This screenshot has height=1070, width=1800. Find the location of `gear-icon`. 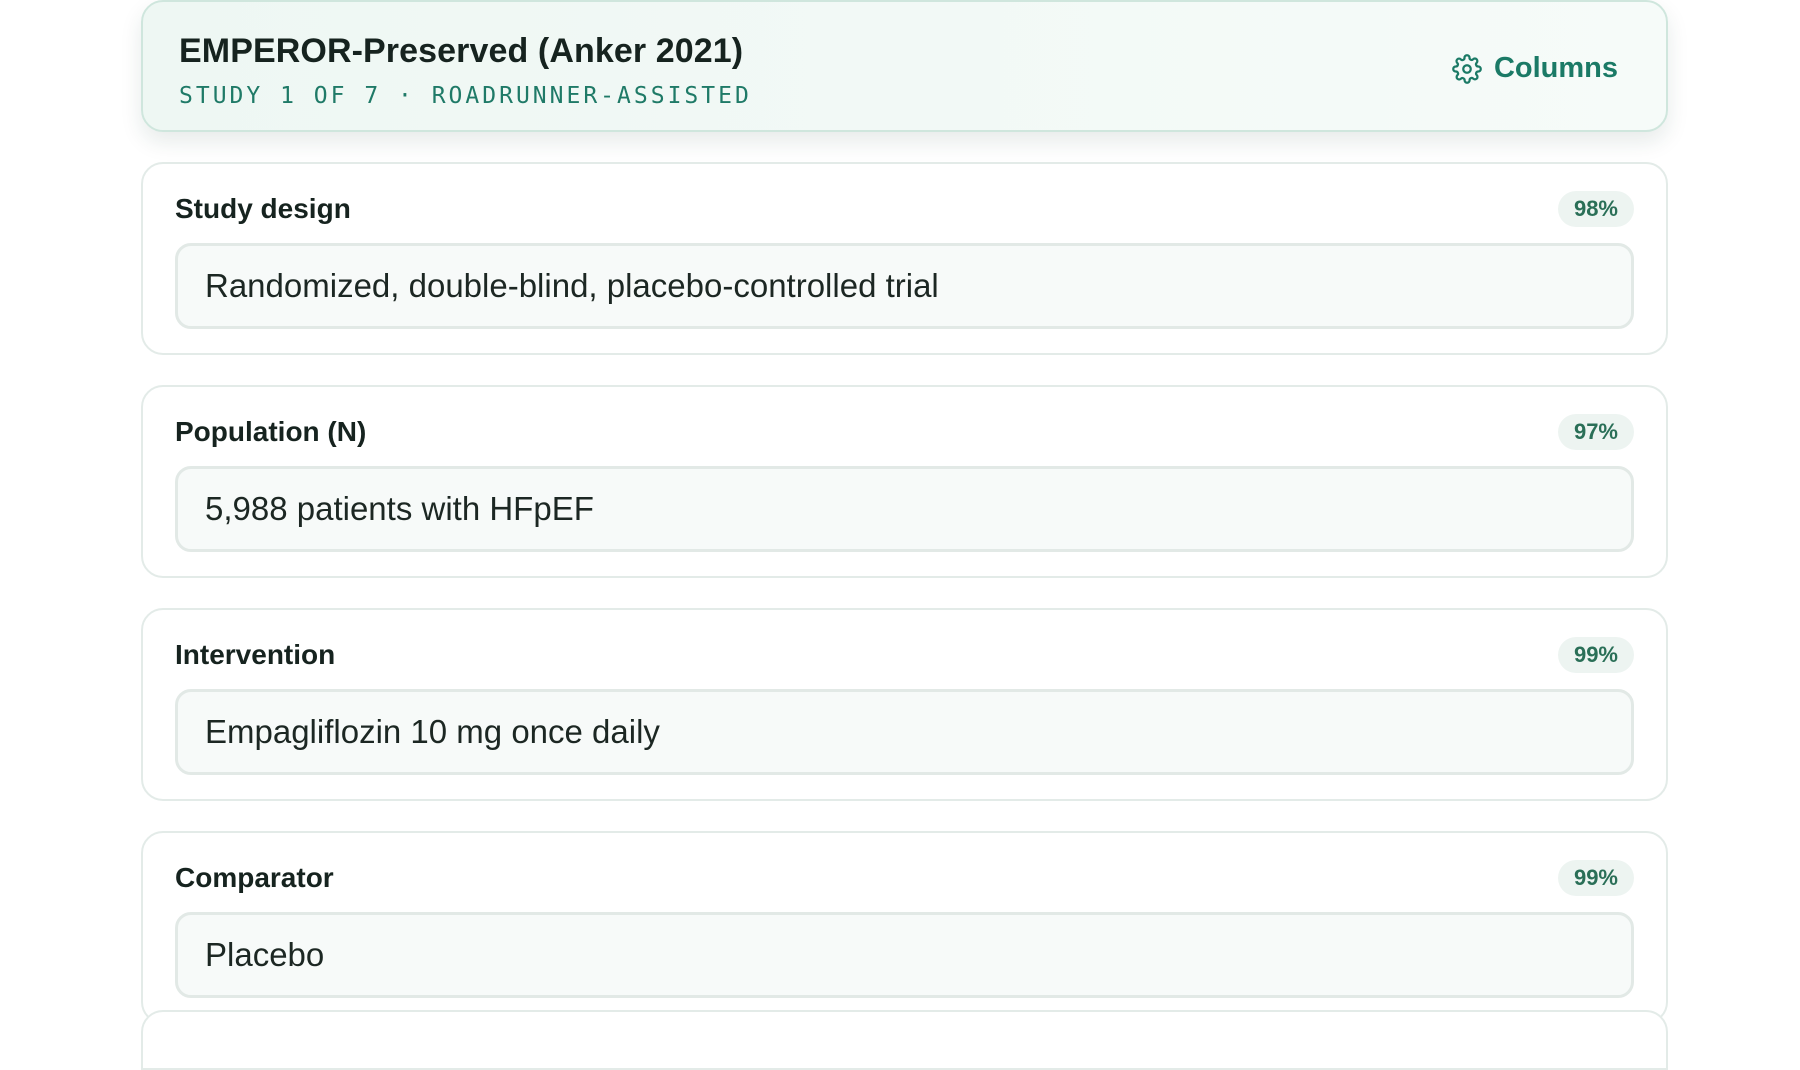

gear-icon is located at coordinates (1467, 68).